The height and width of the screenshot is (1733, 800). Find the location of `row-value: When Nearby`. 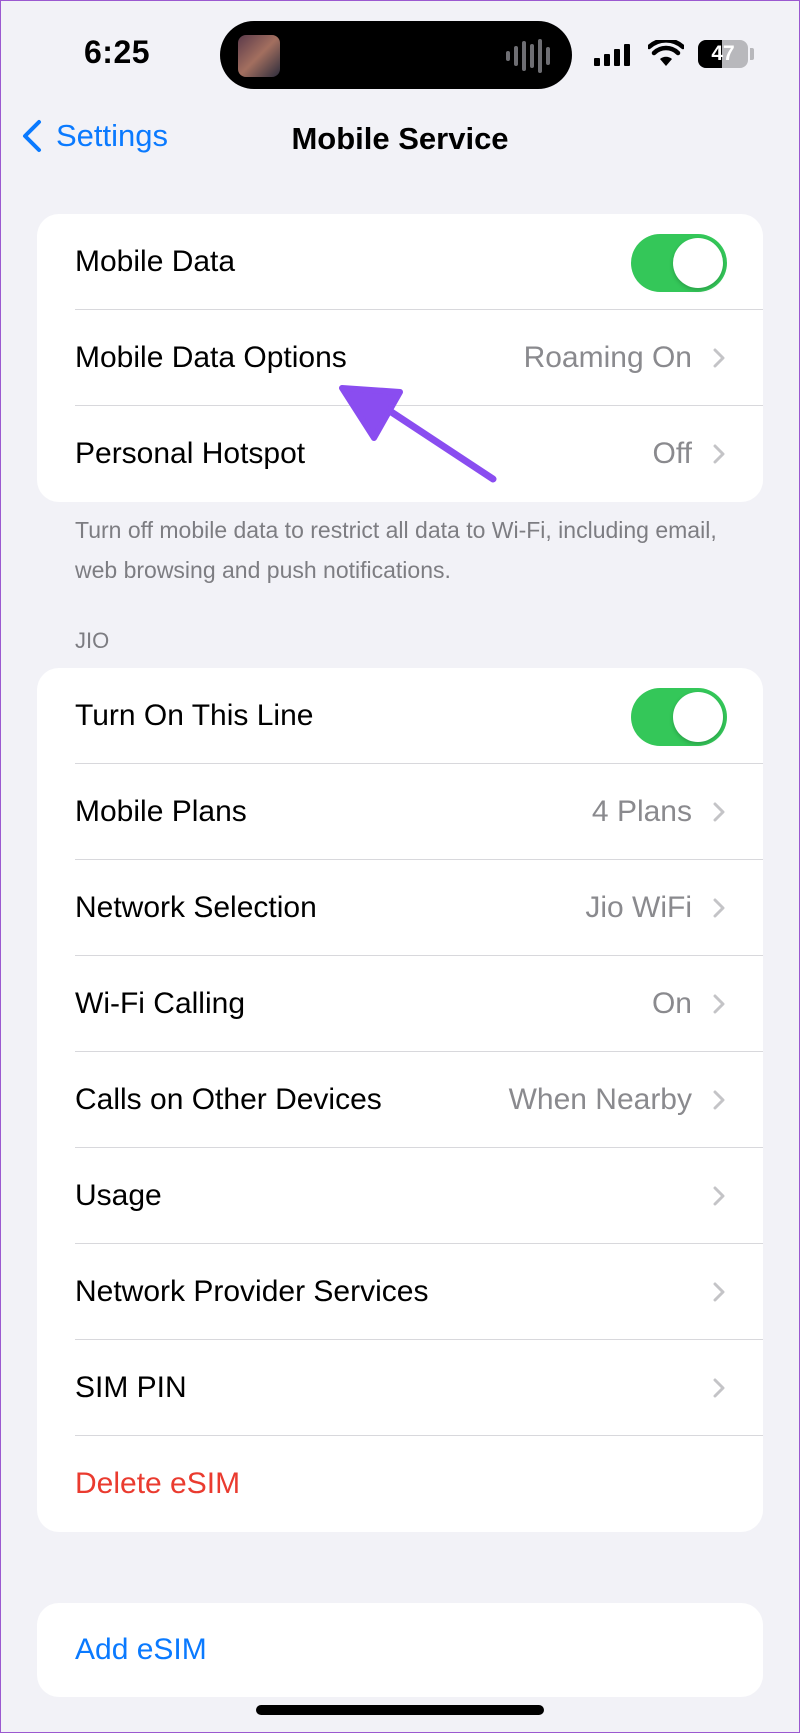

row-value: When Nearby is located at coordinates (600, 1099).